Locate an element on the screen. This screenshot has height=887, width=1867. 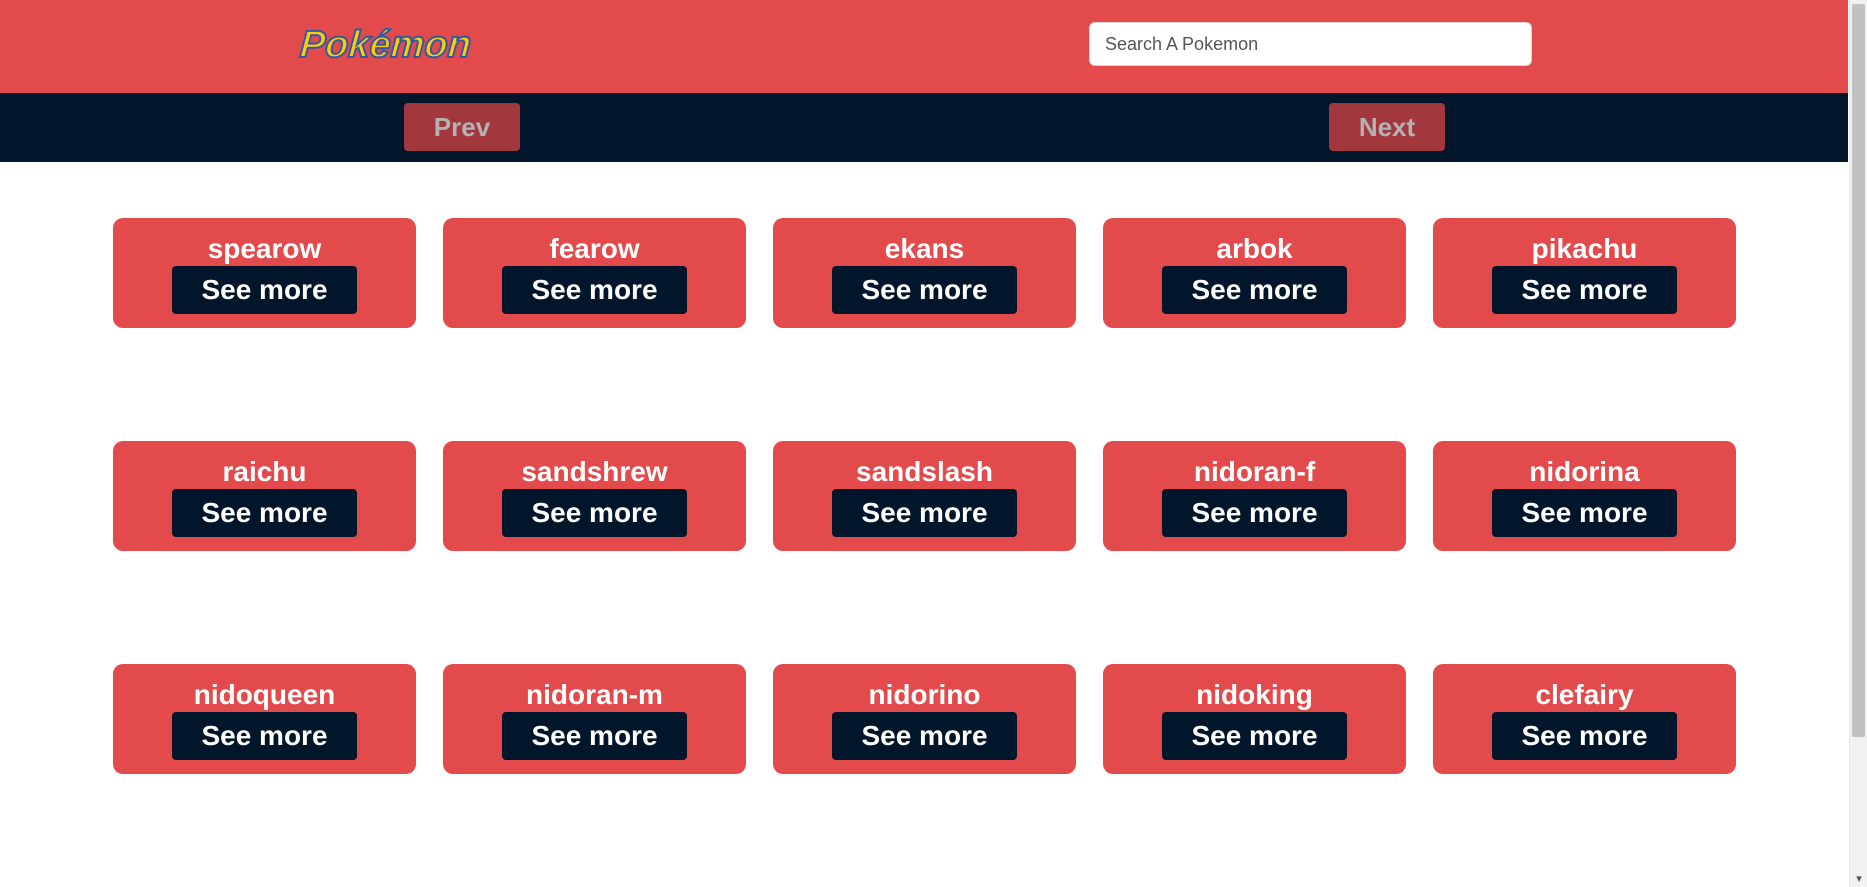
pokemon-card: nidorina See more is located at coordinates (1584, 496).